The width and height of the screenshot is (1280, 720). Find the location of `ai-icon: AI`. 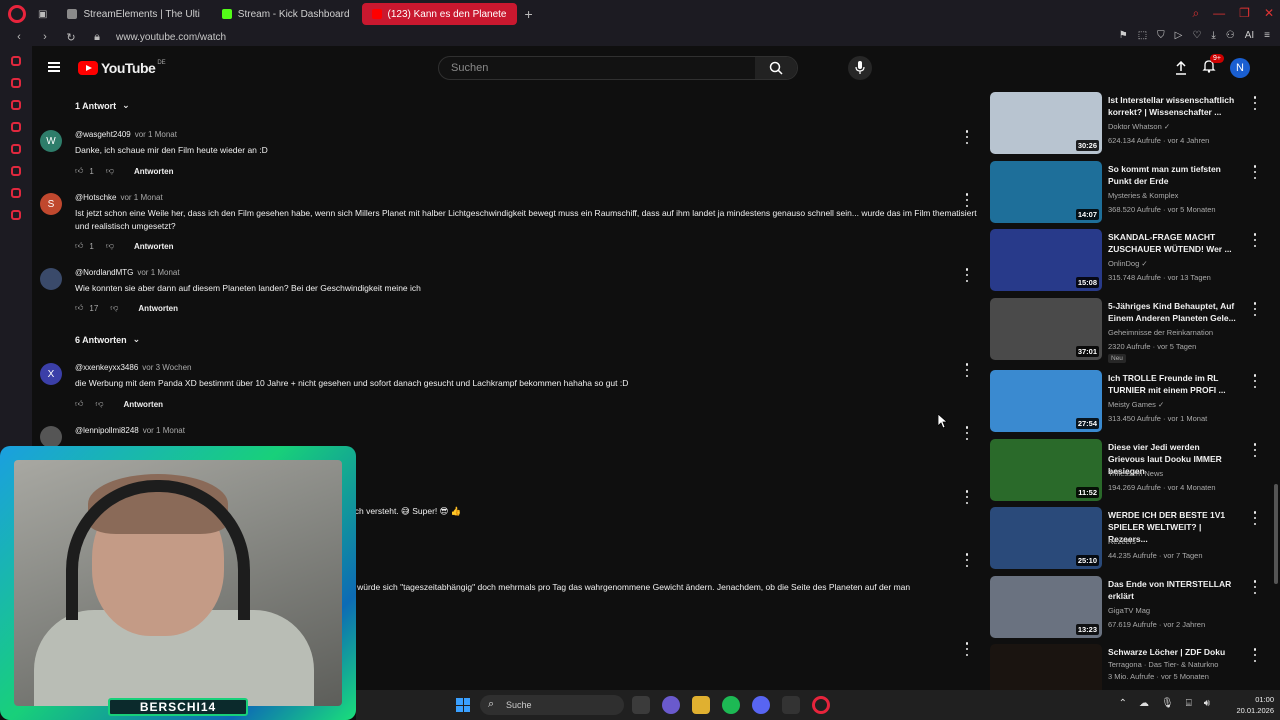

ai-icon: AI is located at coordinates (1249, 35).